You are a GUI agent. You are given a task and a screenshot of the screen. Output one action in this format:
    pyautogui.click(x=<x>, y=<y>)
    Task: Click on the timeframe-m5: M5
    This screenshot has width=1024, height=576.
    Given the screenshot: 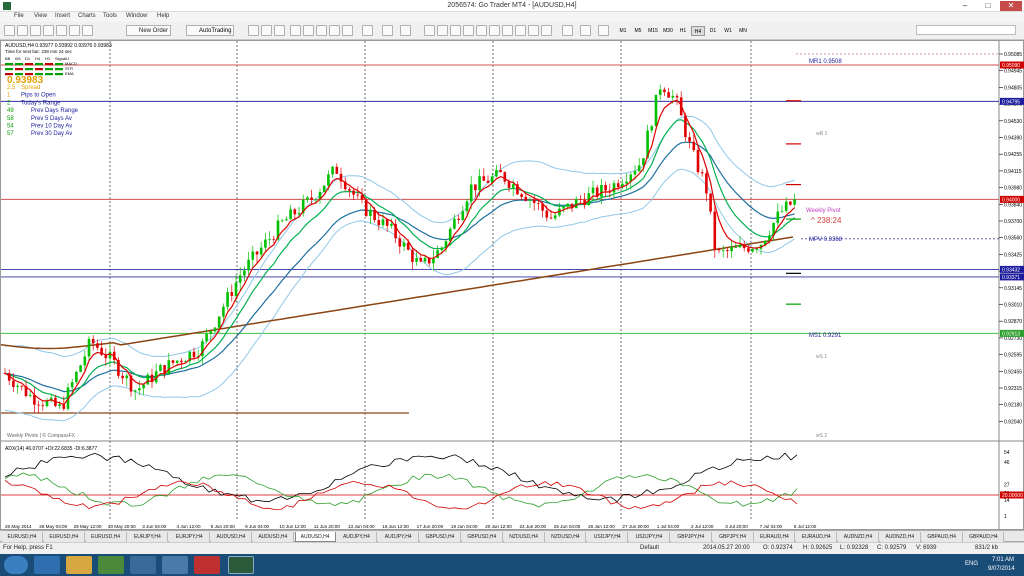 What is the action you would take?
    pyautogui.click(x=638, y=31)
    